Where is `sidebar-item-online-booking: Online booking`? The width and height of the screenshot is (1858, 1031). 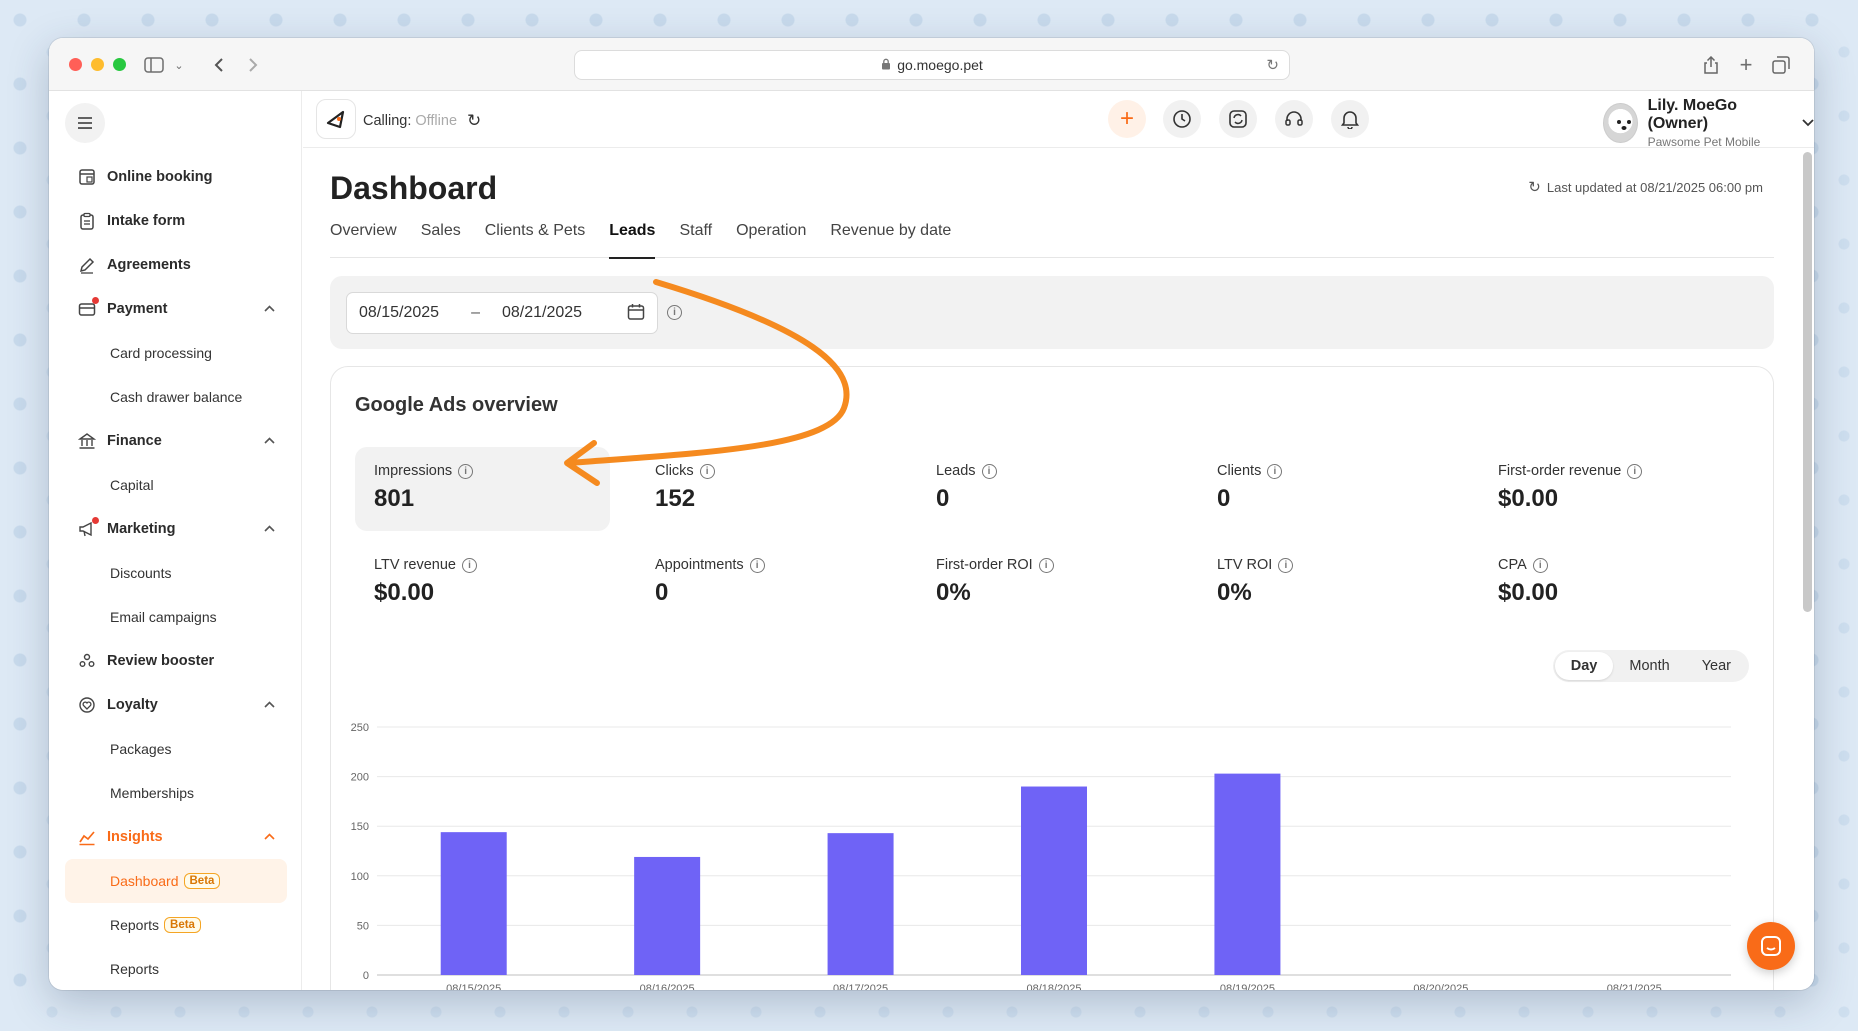 sidebar-item-online-booking: Online booking is located at coordinates (176, 177).